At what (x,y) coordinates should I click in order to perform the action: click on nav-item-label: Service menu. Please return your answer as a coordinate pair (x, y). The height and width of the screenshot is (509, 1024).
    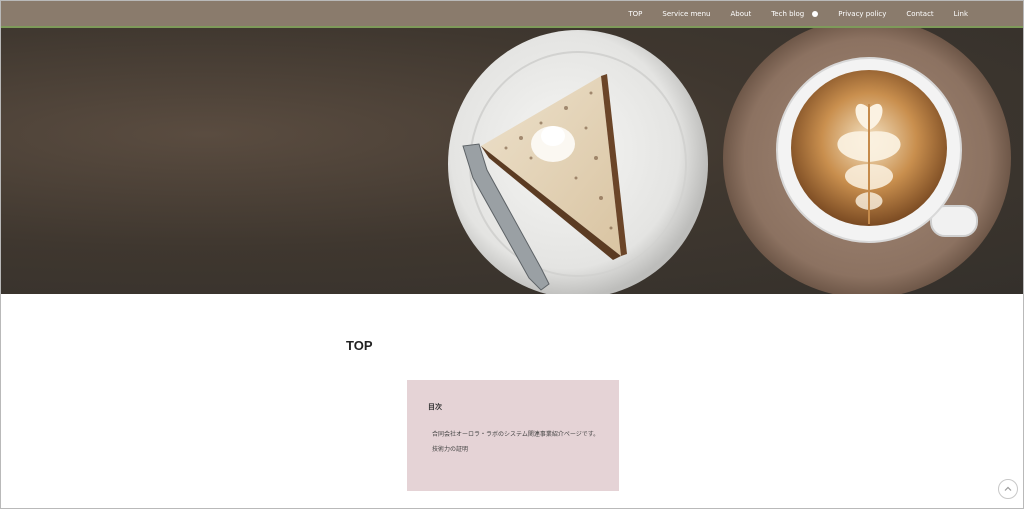
    Looking at the image, I should click on (686, 14).